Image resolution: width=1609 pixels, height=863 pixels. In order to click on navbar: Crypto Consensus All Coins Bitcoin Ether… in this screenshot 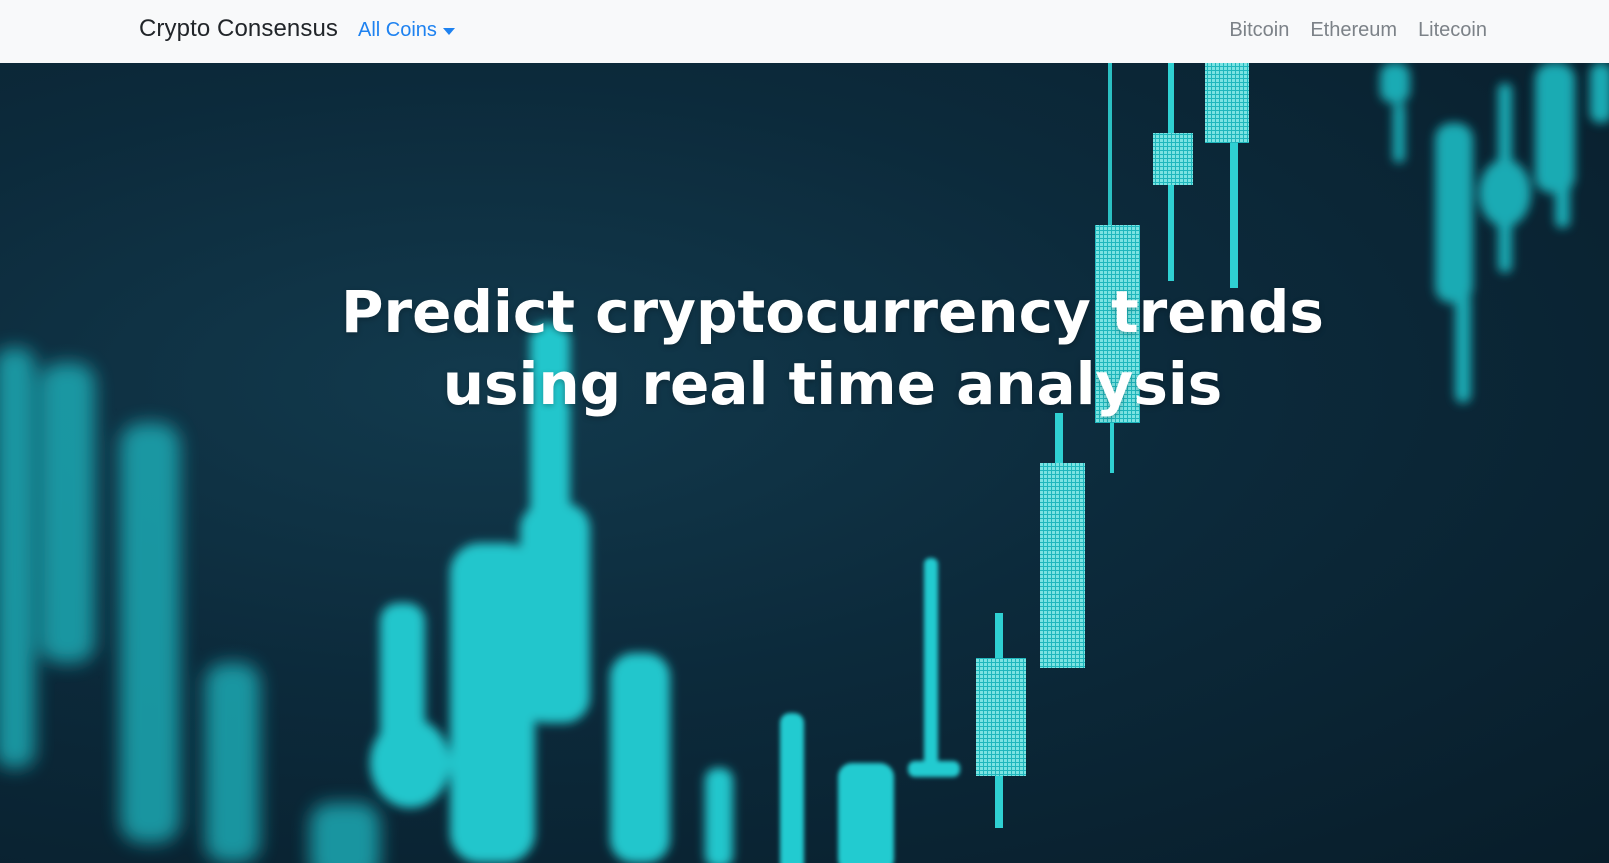, I will do `click(804, 31)`.